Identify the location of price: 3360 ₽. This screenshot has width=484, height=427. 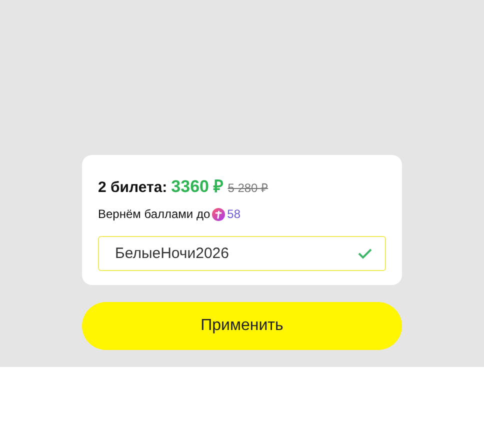
(197, 186).